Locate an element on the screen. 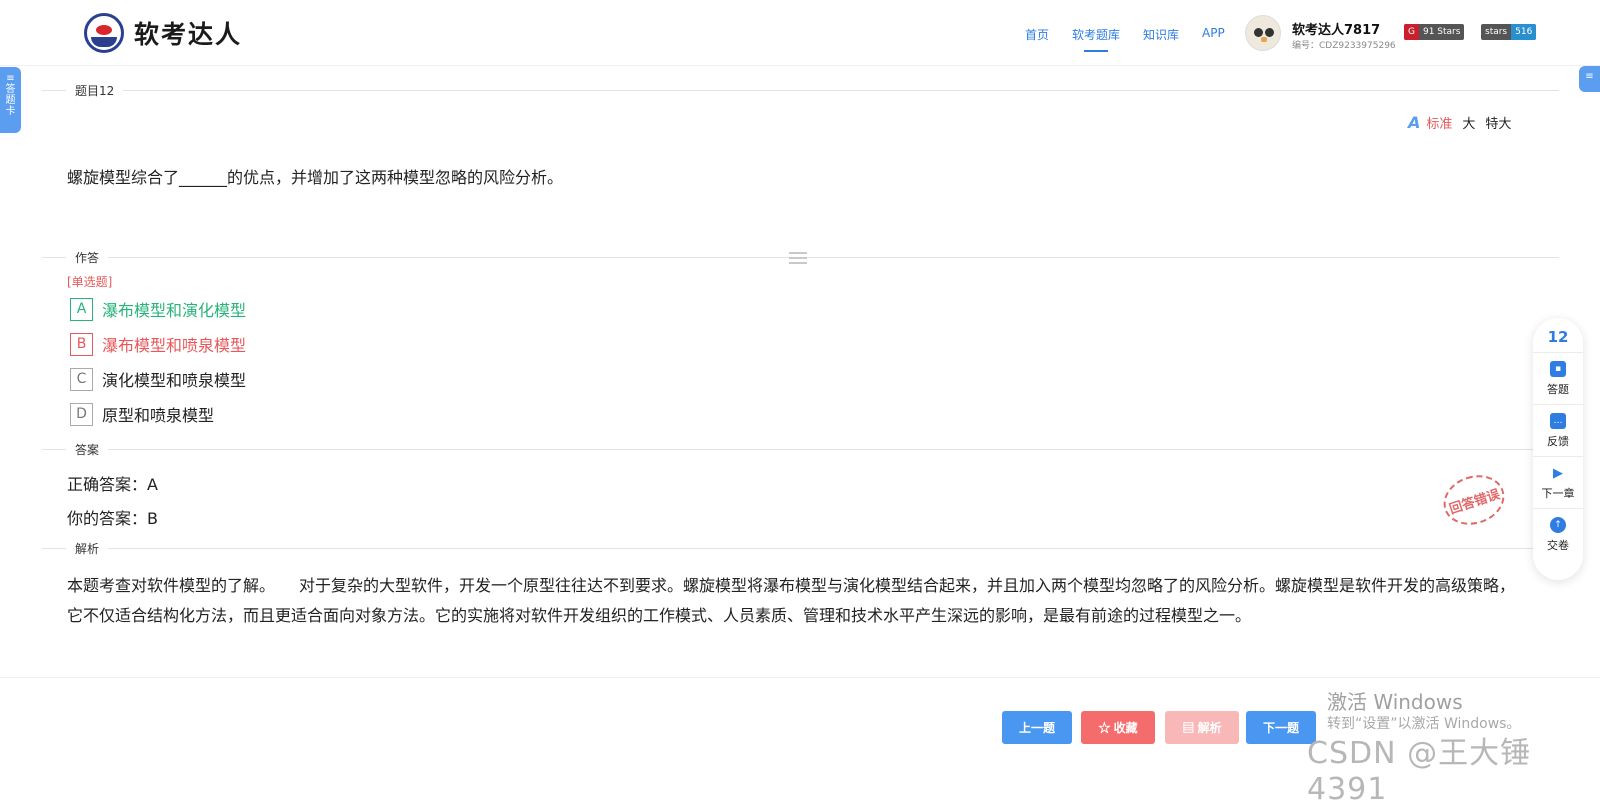 This screenshot has height=807, width=1600. answer-sheet-button: ▪ 答题 is located at coordinates (1558, 378).